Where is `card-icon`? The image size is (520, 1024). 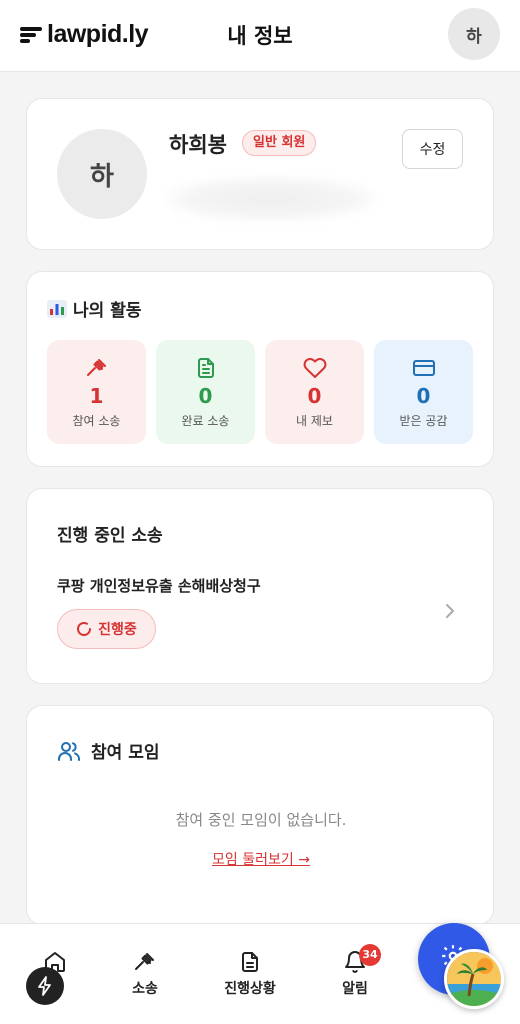 card-icon is located at coordinates (424, 368).